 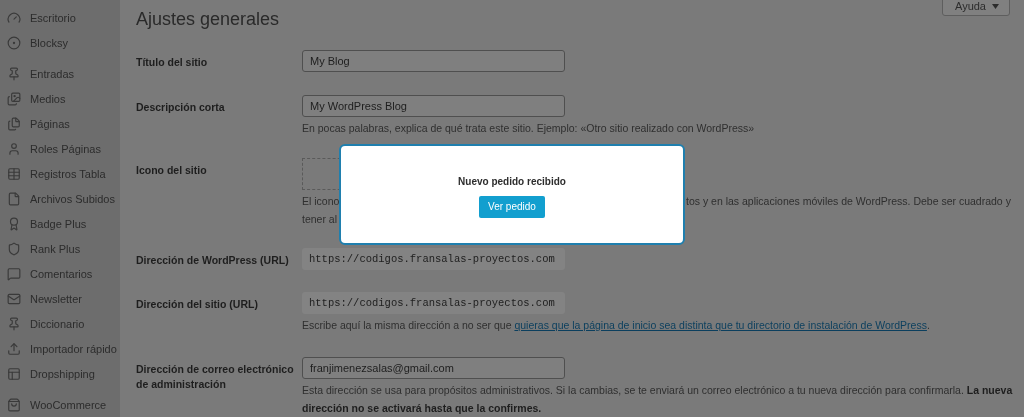 What do you see at coordinates (14, 99) in the screenshot?
I see `images-icon` at bounding box center [14, 99].